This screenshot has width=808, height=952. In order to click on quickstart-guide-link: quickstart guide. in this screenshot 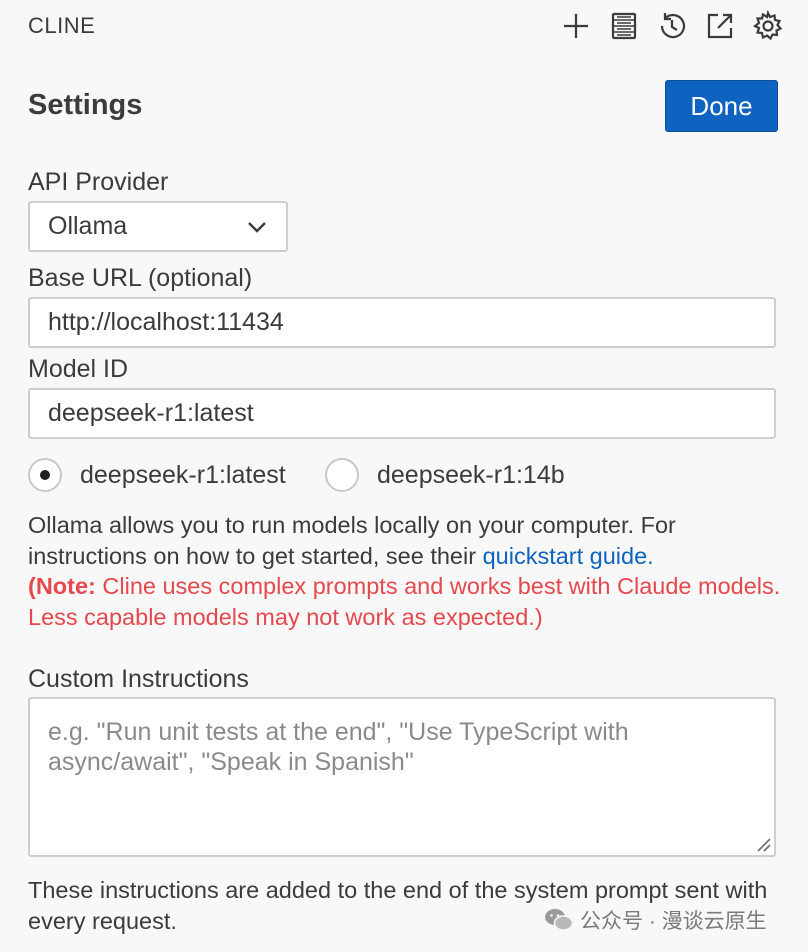, I will do `click(568, 556)`.